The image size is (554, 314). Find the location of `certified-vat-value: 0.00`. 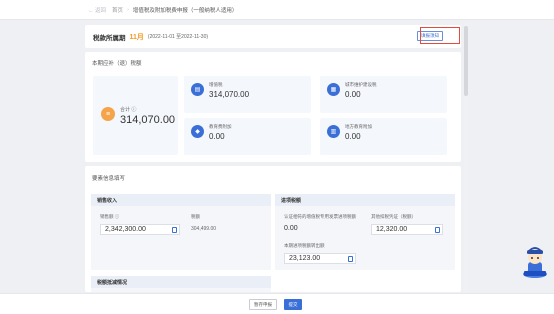

certified-vat-value: 0.00 is located at coordinates (291, 228).